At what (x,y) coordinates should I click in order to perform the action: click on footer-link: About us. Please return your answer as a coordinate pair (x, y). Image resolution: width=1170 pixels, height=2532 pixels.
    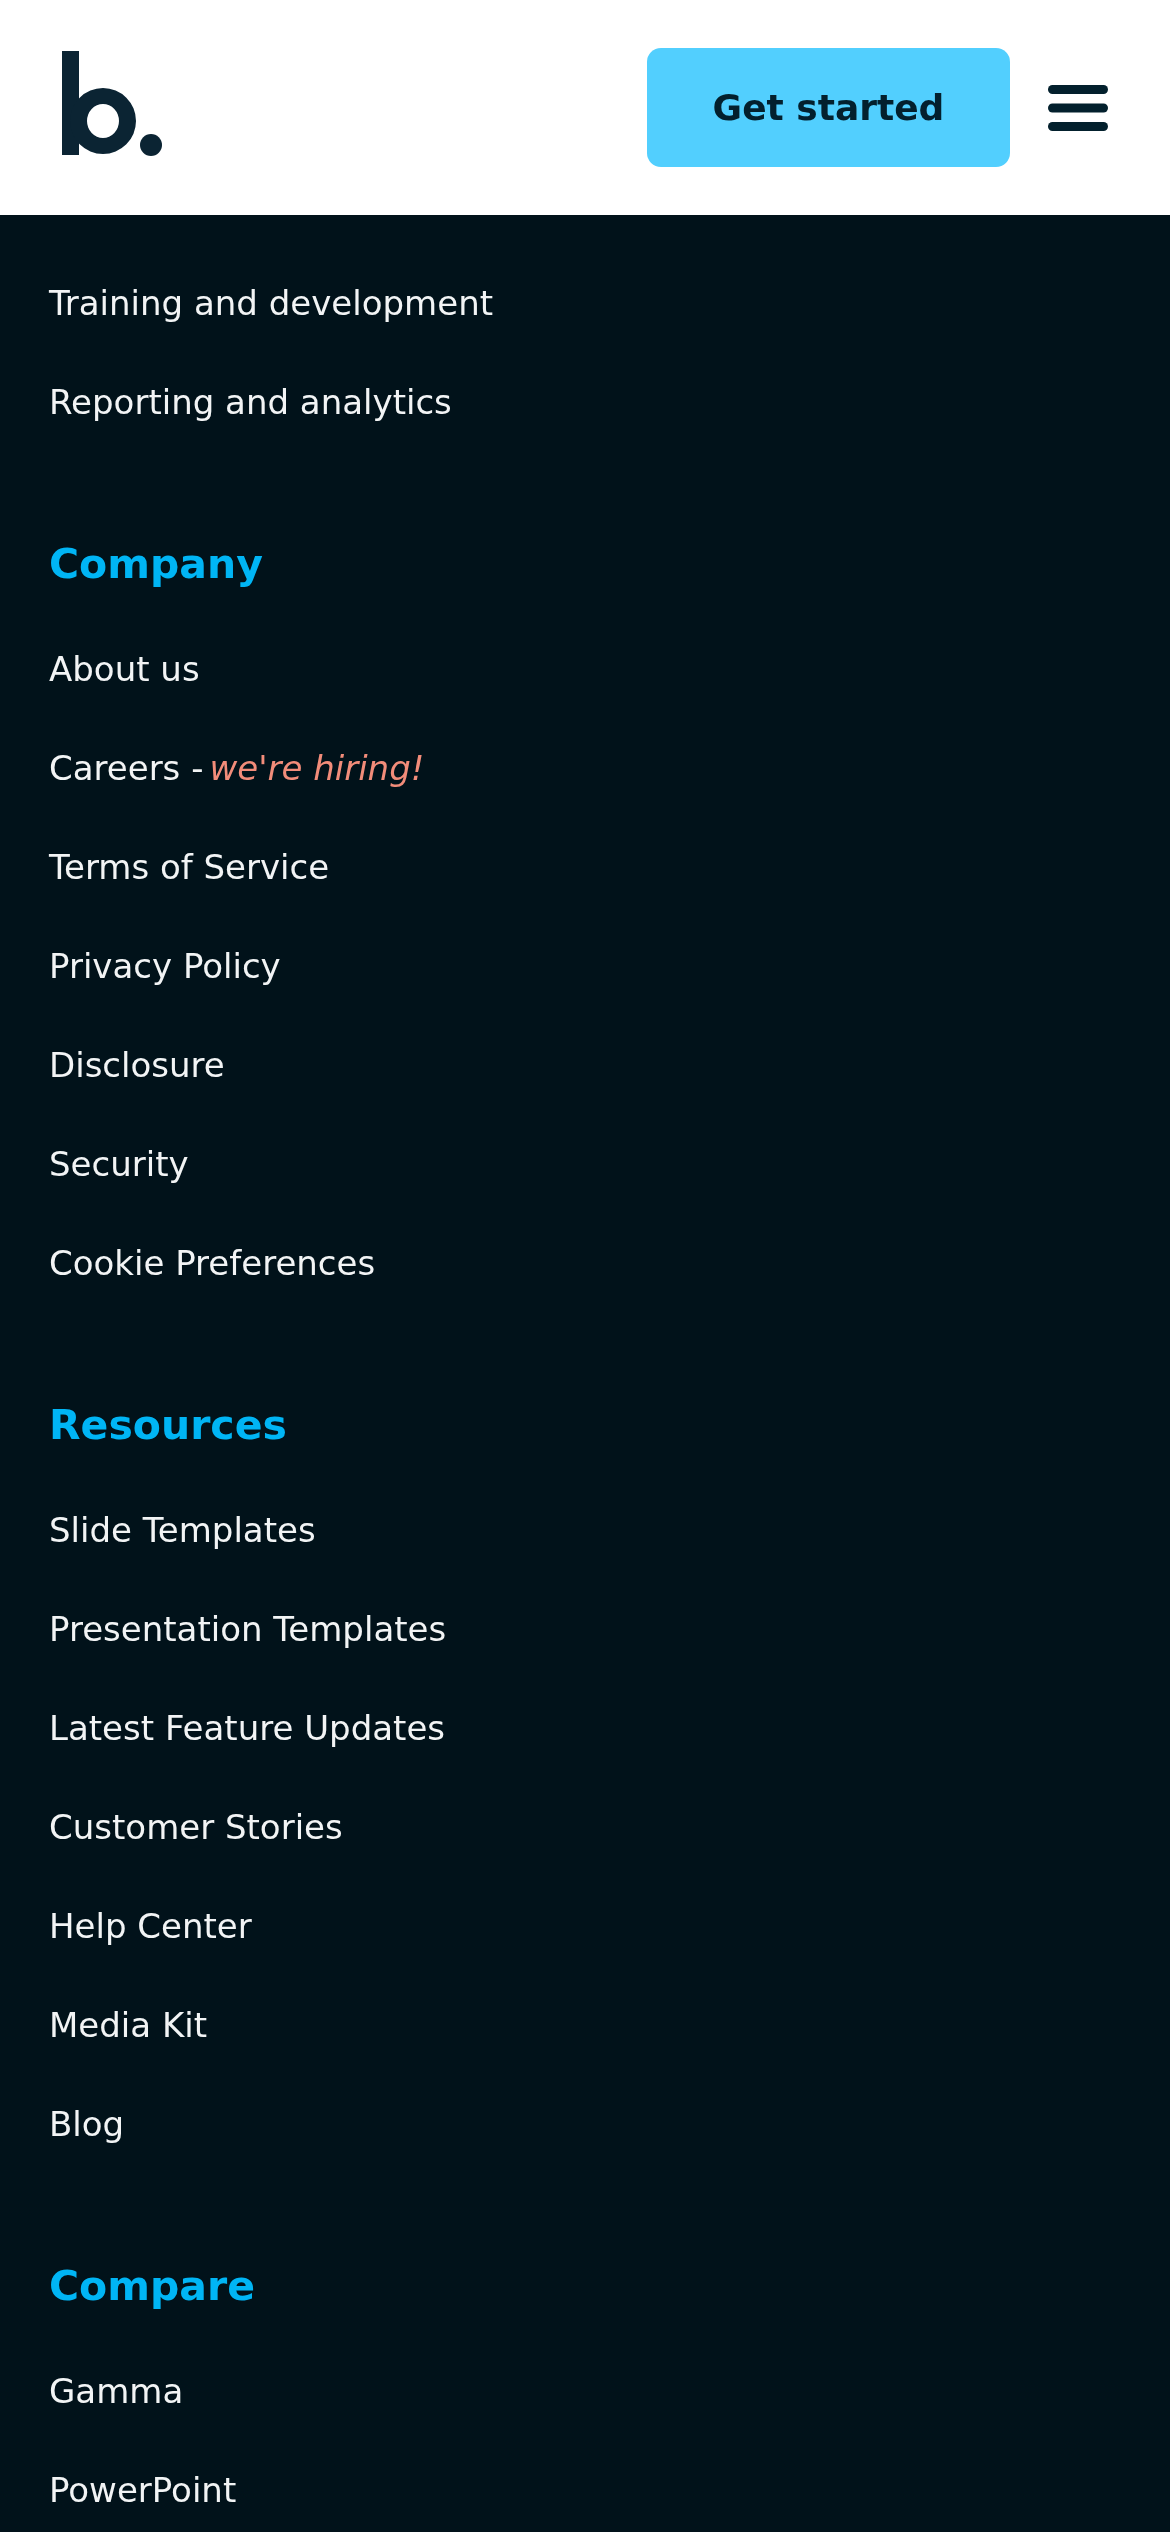
    Looking at the image, I should click on (124, 668).